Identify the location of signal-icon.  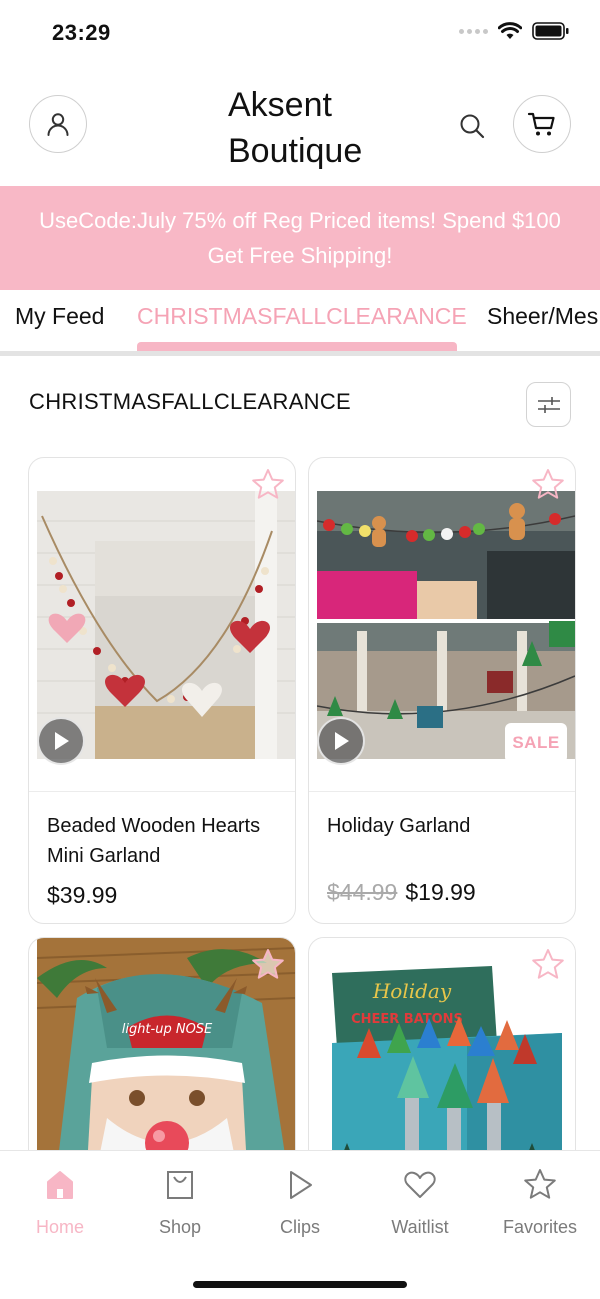
(473, 31).